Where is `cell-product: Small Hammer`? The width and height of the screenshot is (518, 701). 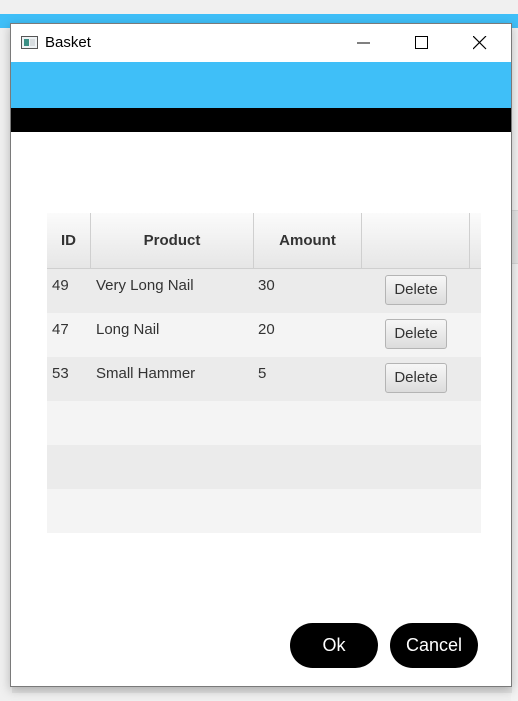
cell-product: Small Hammer is located at coordinates (146, 373).